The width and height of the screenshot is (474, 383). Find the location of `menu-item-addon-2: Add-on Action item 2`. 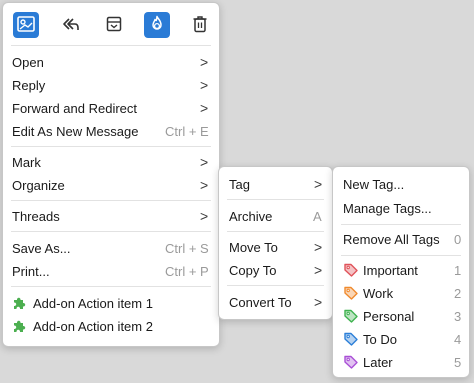

menu-item-addon-2: Add-on Action item 2 is located at coordinates (111, 326).